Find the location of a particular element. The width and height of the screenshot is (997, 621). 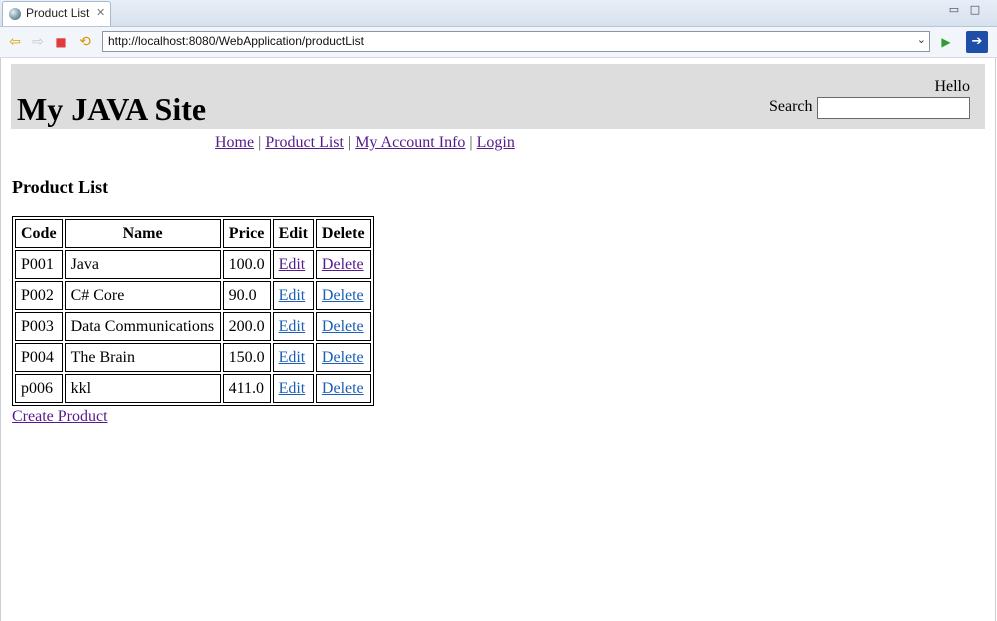

cell-price: 150.0 is located at coordinates (246, 357).